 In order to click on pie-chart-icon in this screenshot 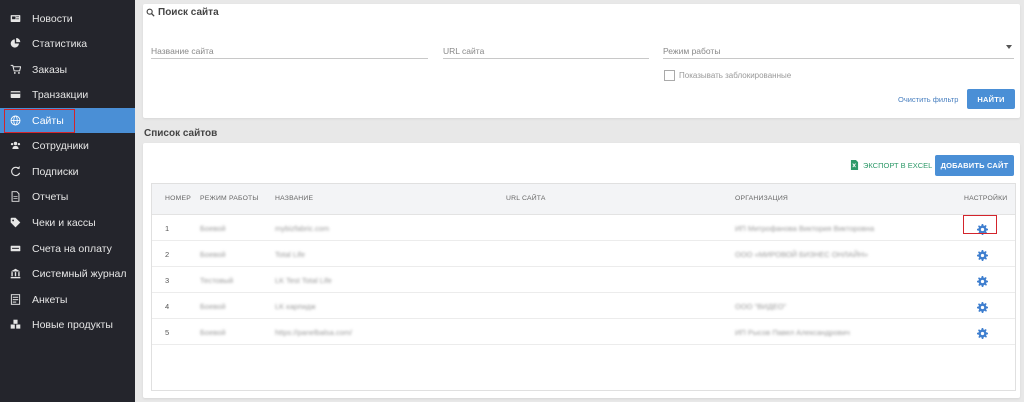, I will do `click(15, 44)`.